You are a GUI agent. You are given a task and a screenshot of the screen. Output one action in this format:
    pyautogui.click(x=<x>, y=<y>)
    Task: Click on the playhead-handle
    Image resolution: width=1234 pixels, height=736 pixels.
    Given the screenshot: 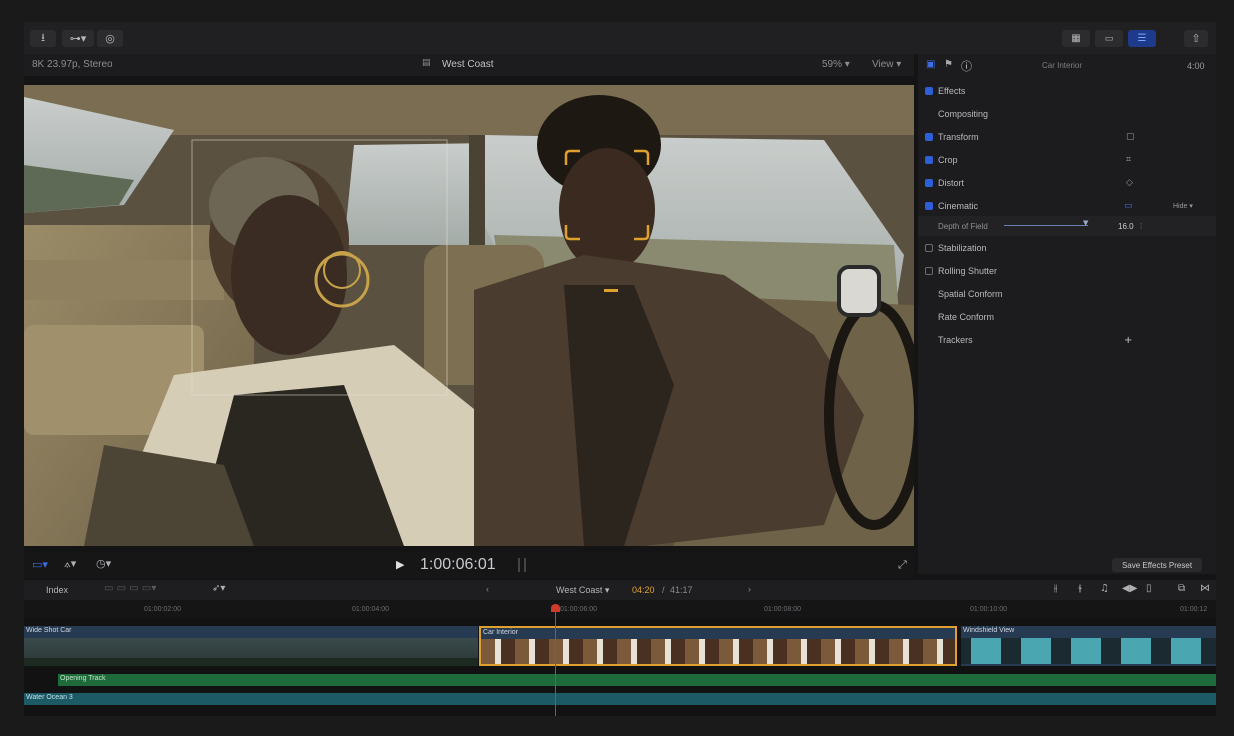 What is the action you would take?
    pyautogui.click(x=555, y=608)
    